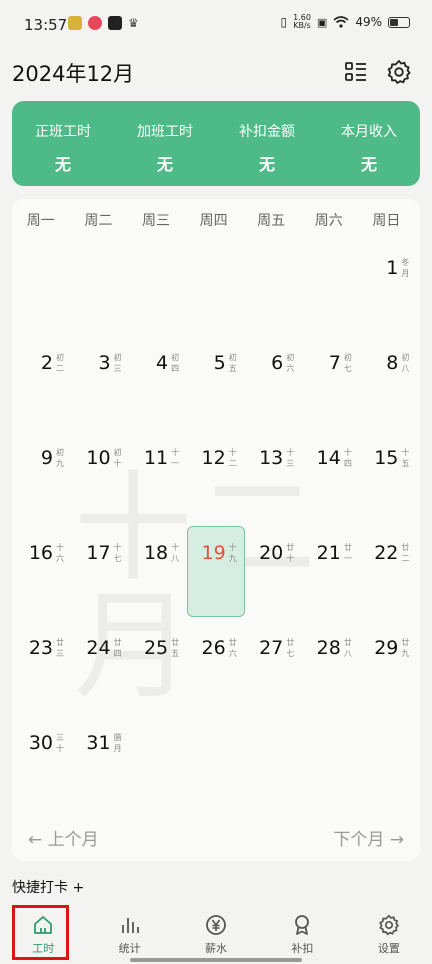 Image resolution: width=432 pixels, height=964 pixels. I want to click on calendar-day: 17 十七, so click(102, 569).